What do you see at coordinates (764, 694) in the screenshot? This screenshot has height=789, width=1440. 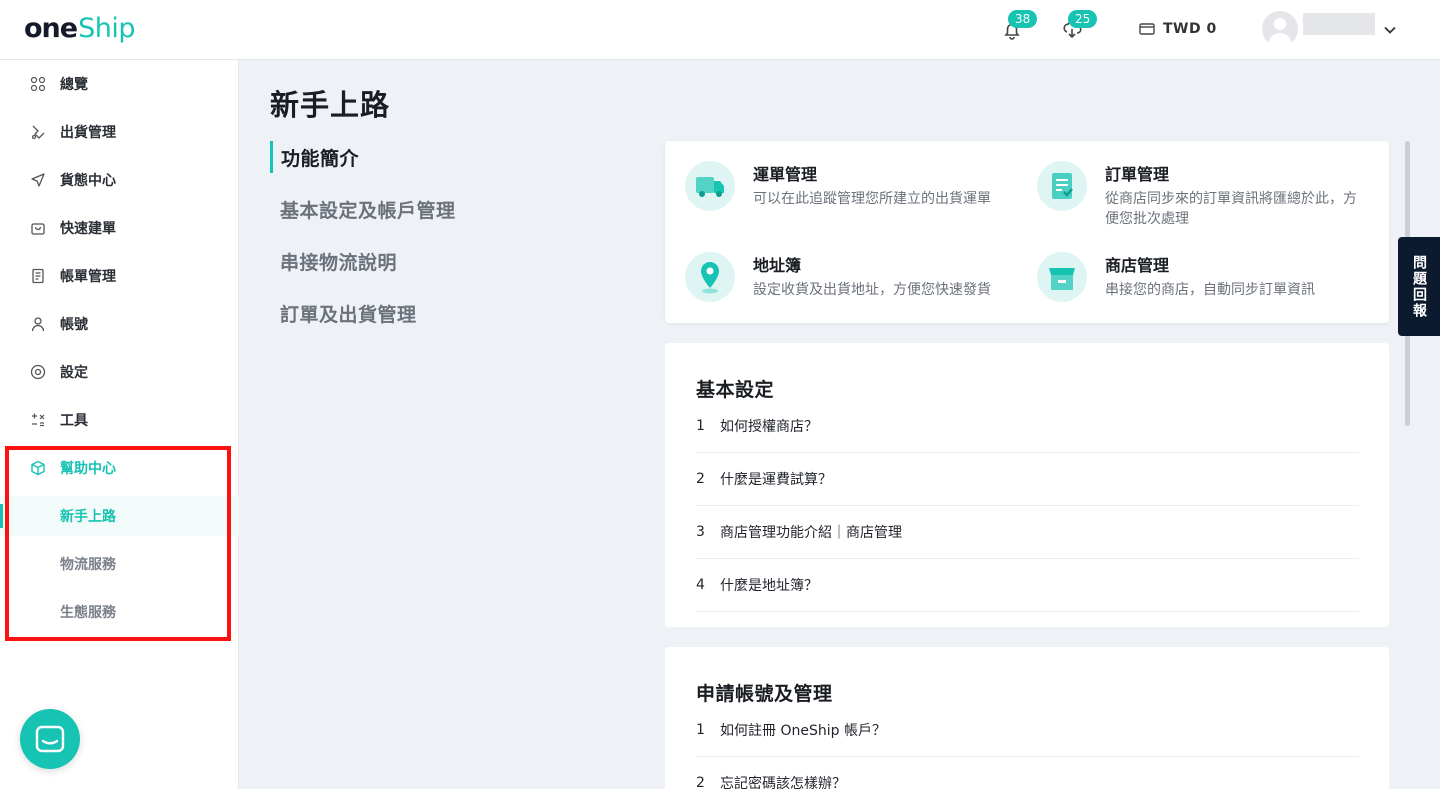 I see `card-title: 申請帳號及管理` at bounding box center [764, 694].